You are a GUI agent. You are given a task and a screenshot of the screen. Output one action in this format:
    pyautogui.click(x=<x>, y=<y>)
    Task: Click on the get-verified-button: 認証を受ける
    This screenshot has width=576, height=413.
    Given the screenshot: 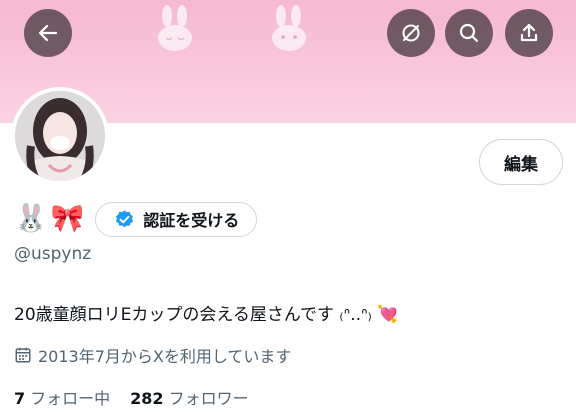 What is the action you would take?
    pyautogui.click(x=176, y=219)
    